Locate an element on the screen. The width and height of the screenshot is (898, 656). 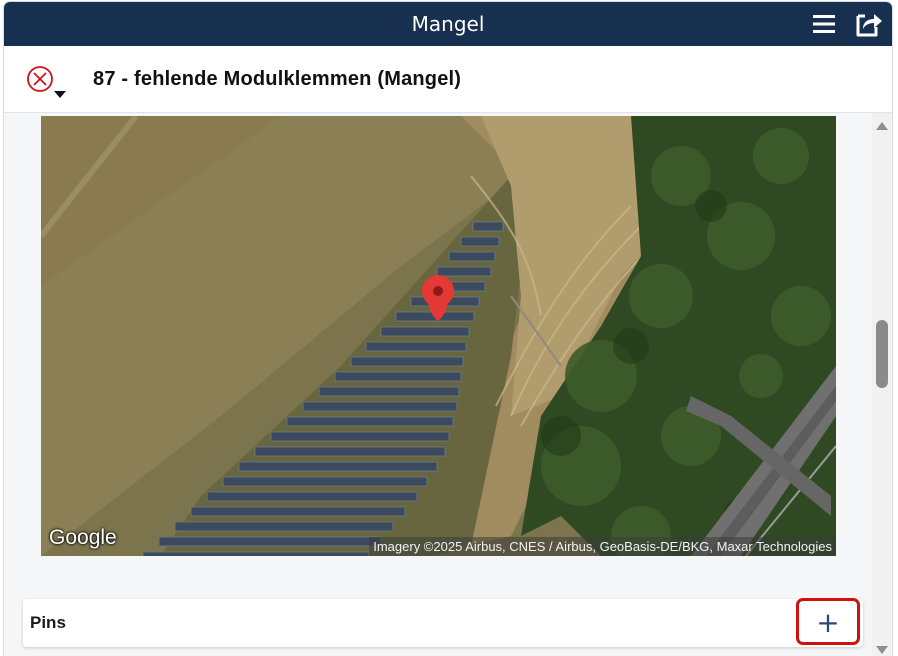
window-title: Mangel is located at coordinates (448, 24).